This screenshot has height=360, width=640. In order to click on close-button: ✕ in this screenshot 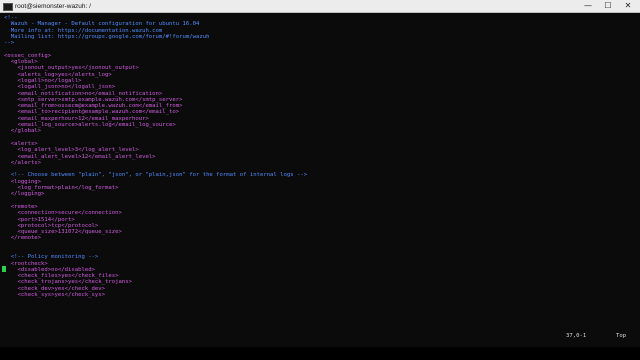, I will do `click(628, 6)`.